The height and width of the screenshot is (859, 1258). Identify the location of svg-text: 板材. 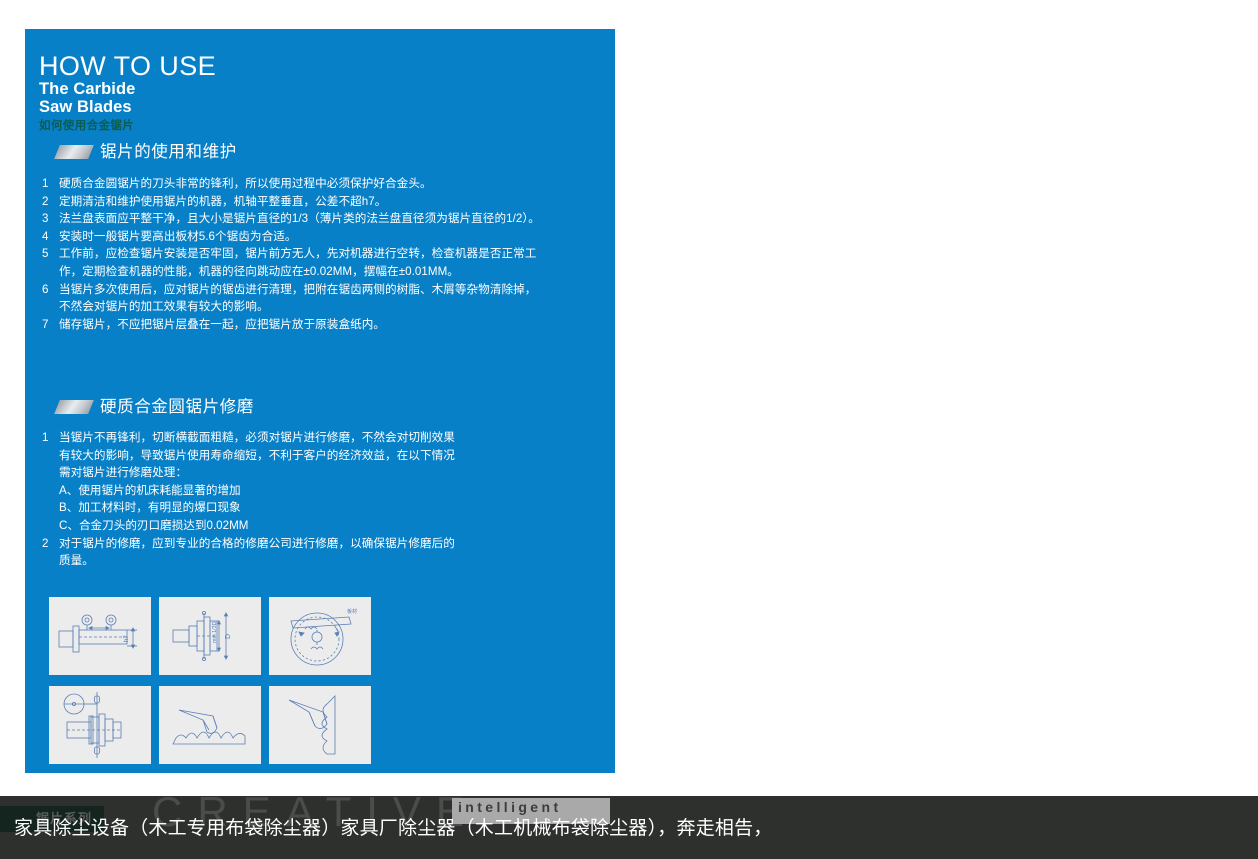
(352, 611).